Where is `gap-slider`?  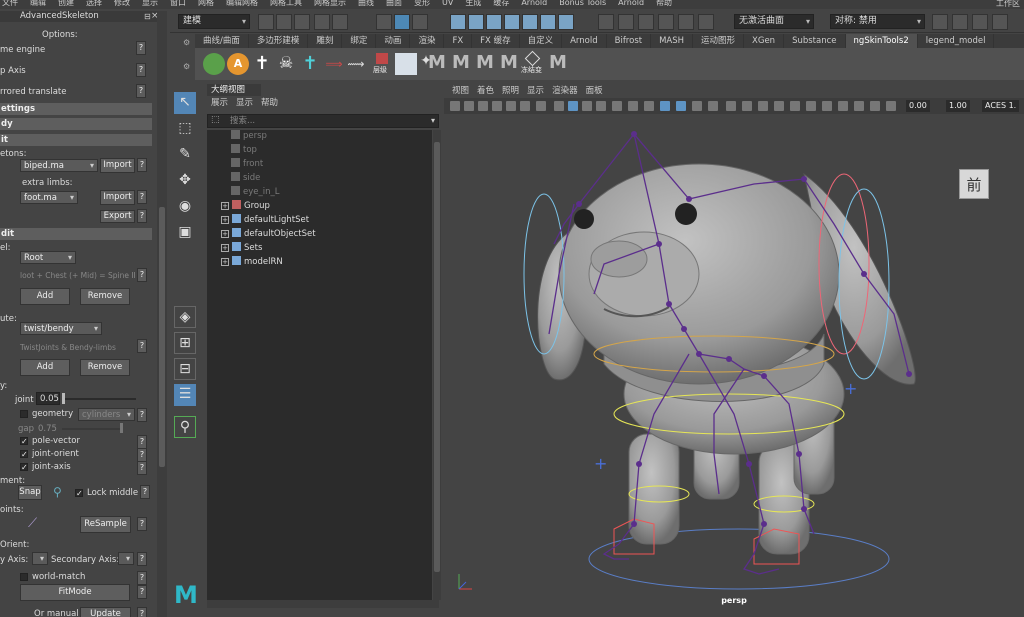 gap-slider is located at coordinates (92, 429).